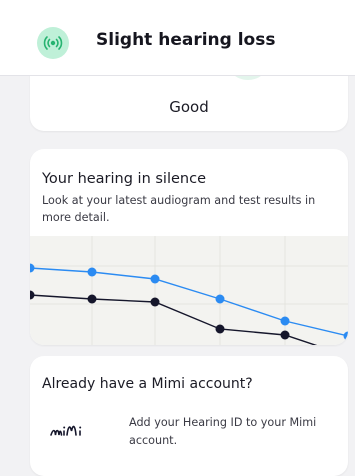 The image size is (355, 476). I want to click on mimi-logo, so click(71, 430).